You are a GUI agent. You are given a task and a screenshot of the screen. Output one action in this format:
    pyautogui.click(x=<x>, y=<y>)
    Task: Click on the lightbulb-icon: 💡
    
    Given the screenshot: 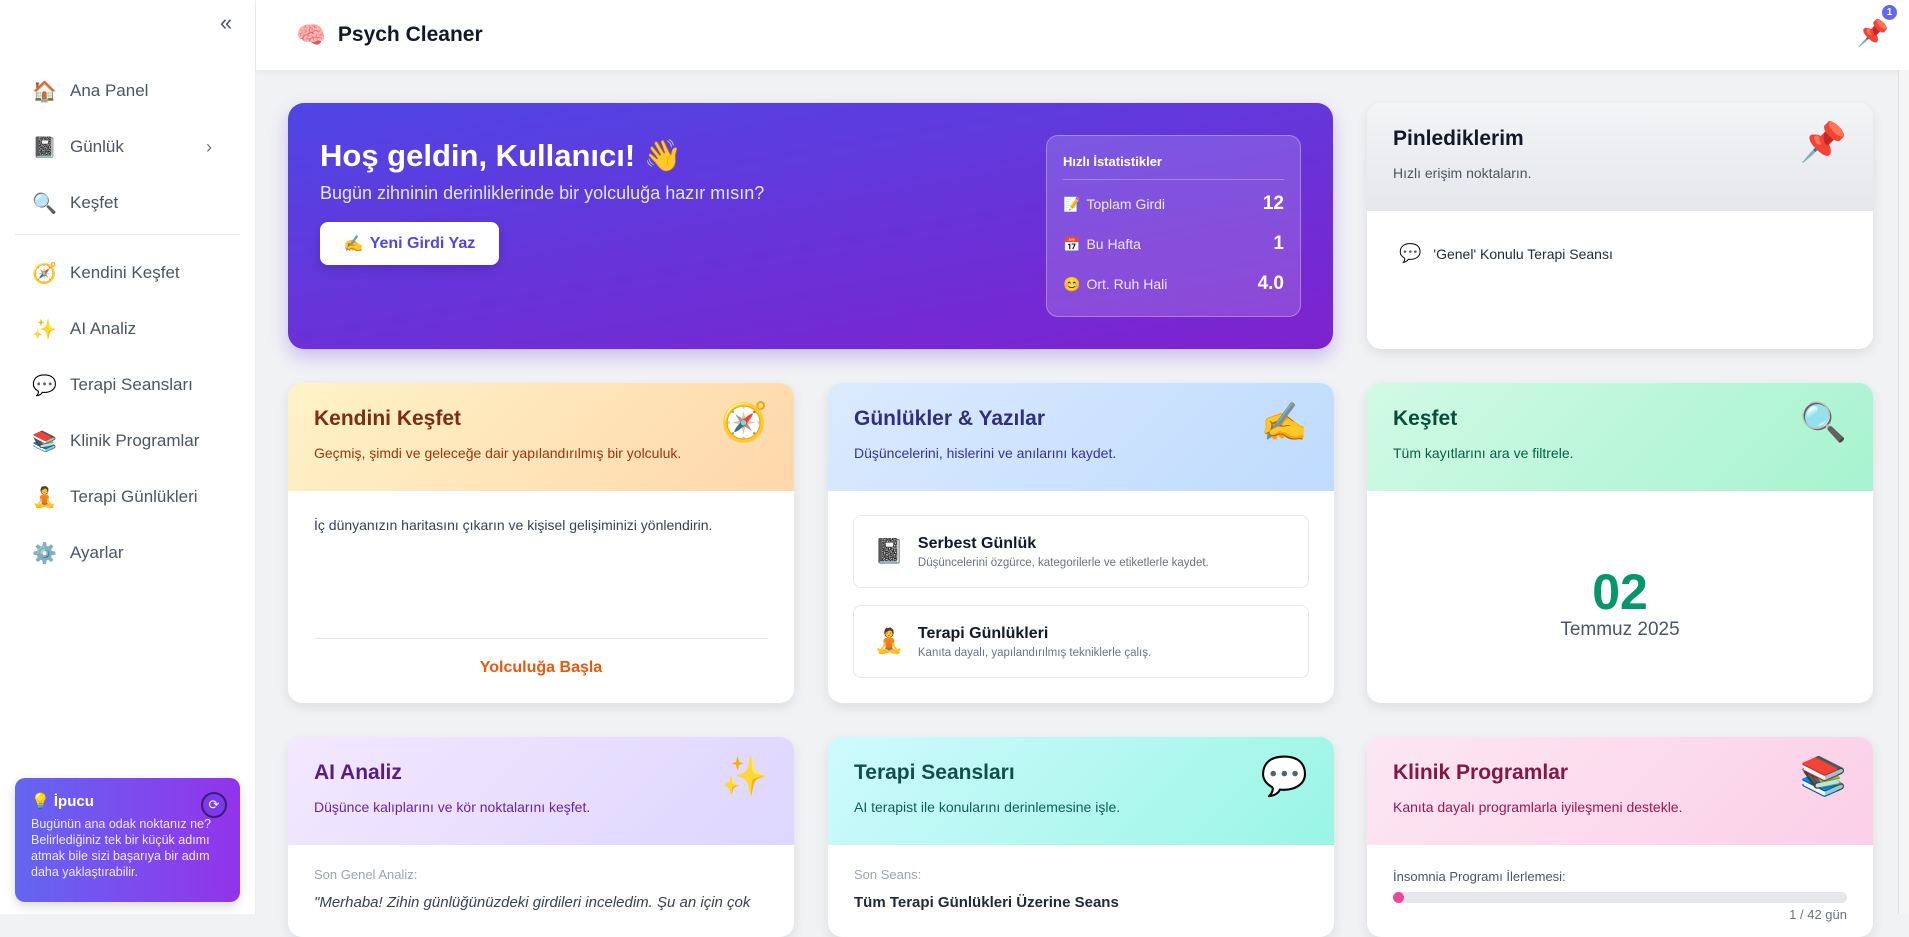 What is the action you would take?
    pyautogui.click(x=40, y=801)
    